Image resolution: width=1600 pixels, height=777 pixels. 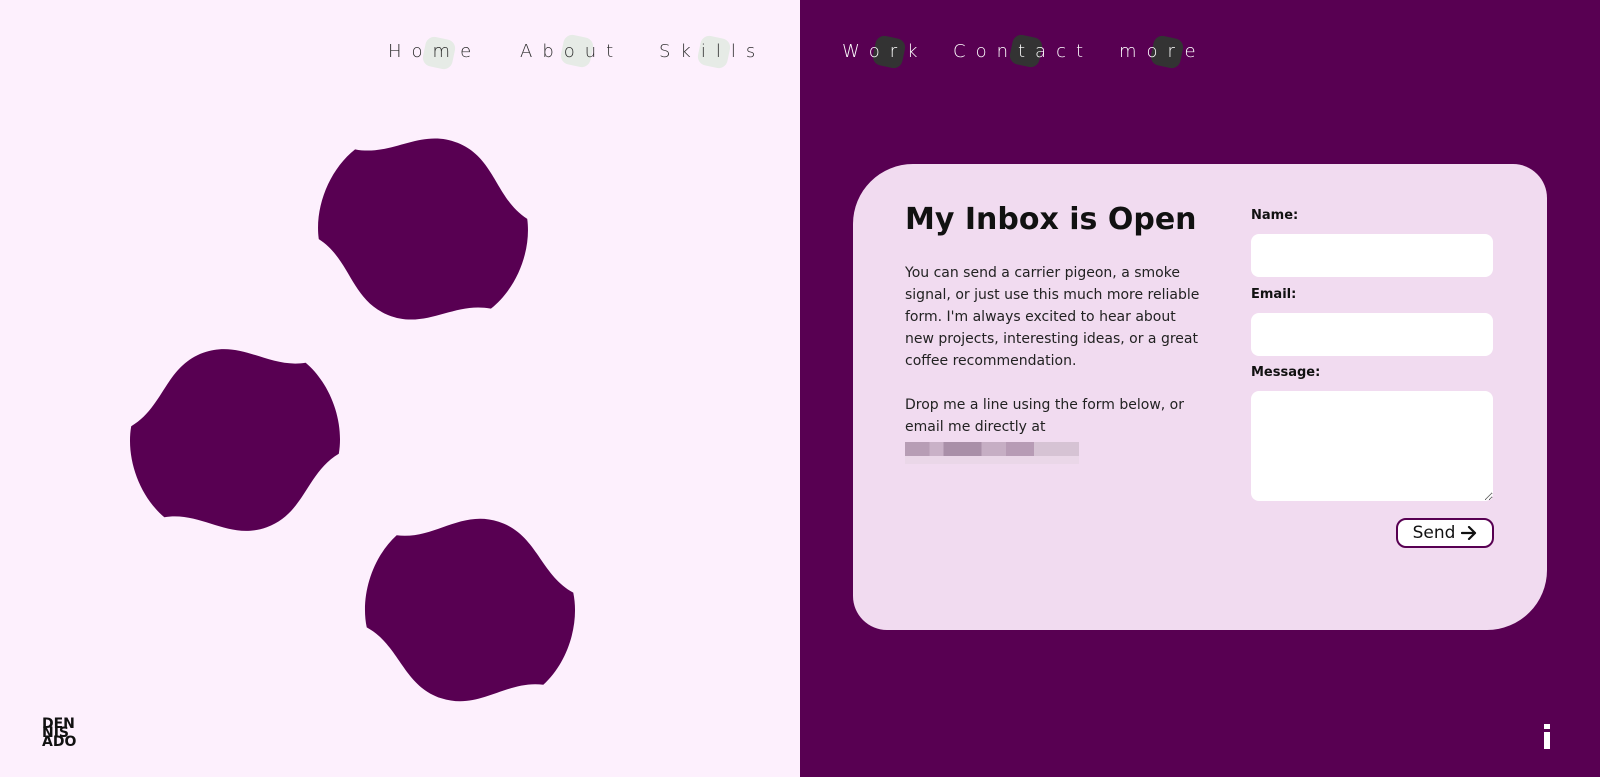 What do you see at coordinates (992, 453) in the screenshot?
I see `redacted-email` at bounding box center [992, 453].